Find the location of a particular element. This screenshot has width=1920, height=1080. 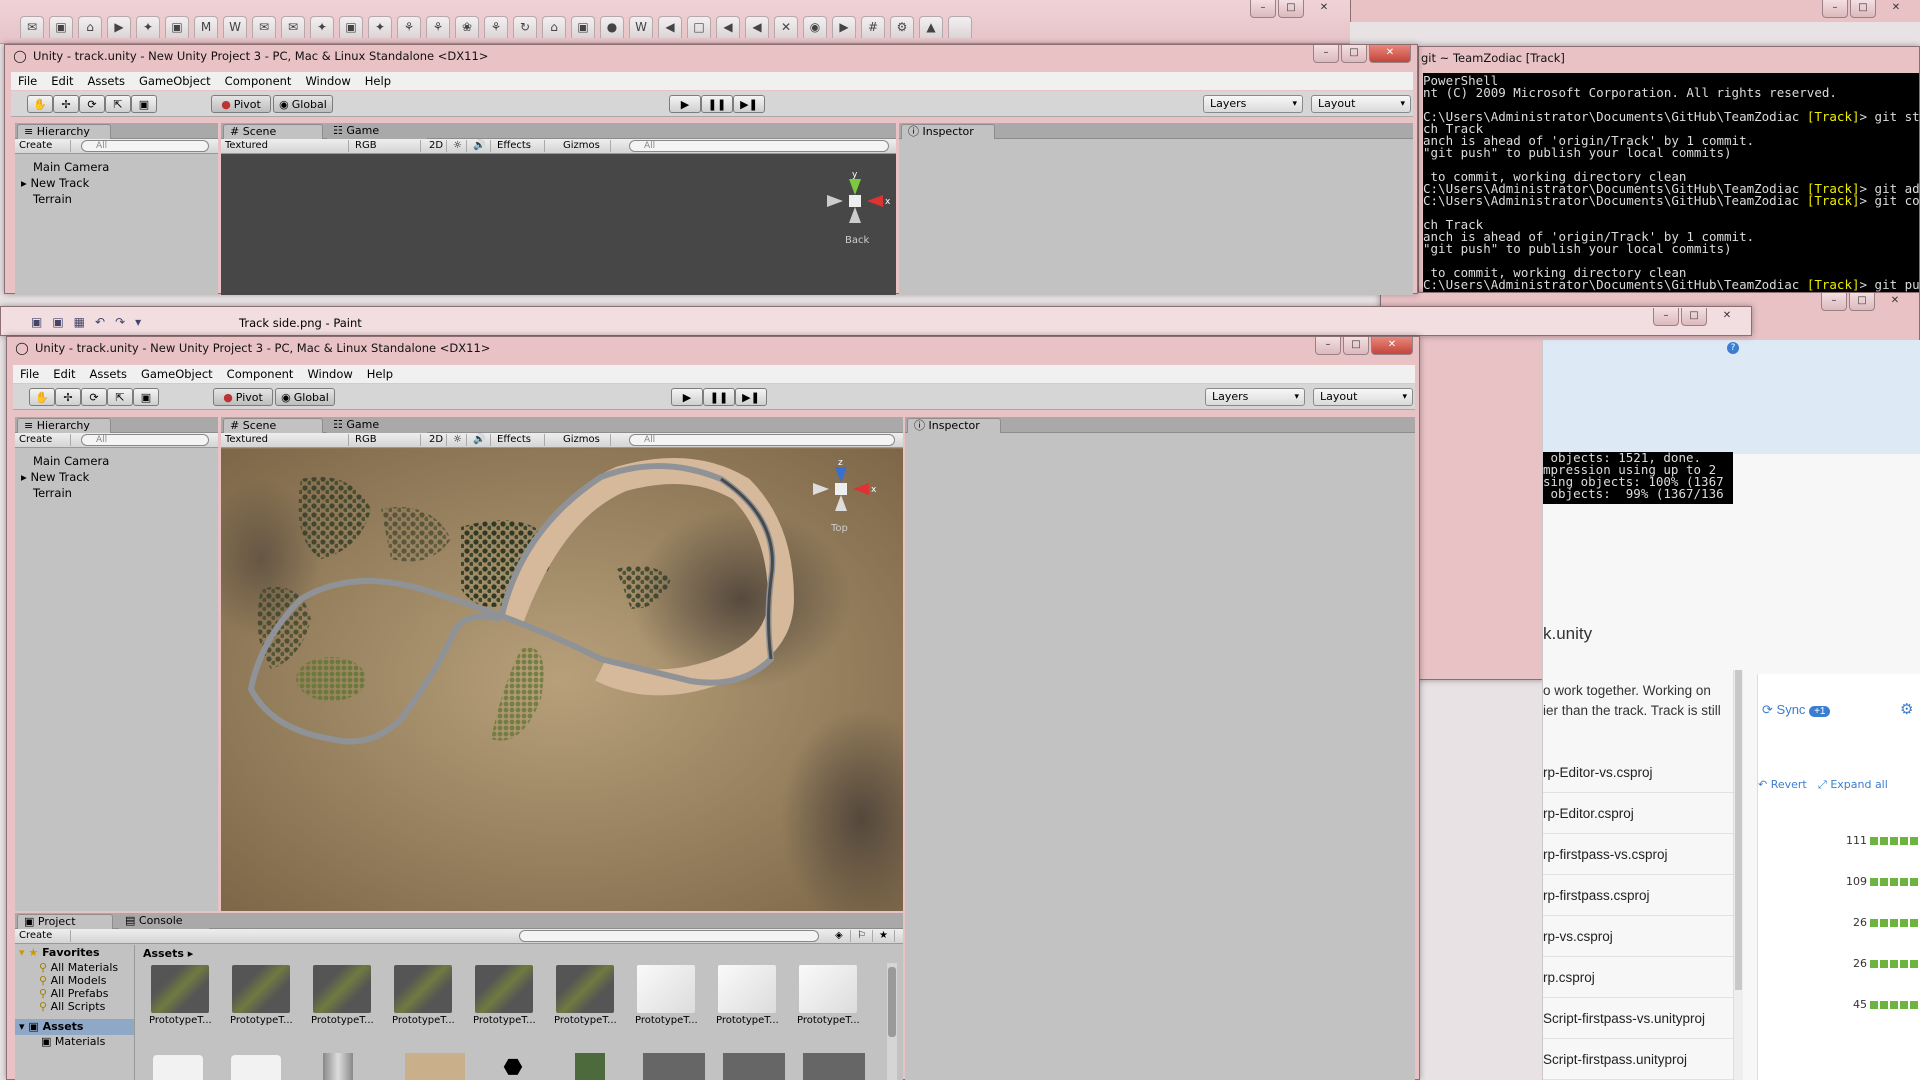

filter-type-icon: ◈ is located at coordinates (841, 936).